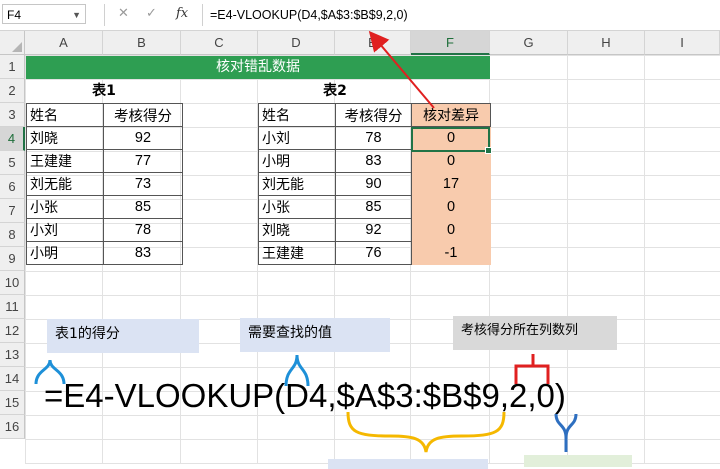  Describe the element at coordinates (297, 370) in the screenshot. I see `brace-d4` at that location.